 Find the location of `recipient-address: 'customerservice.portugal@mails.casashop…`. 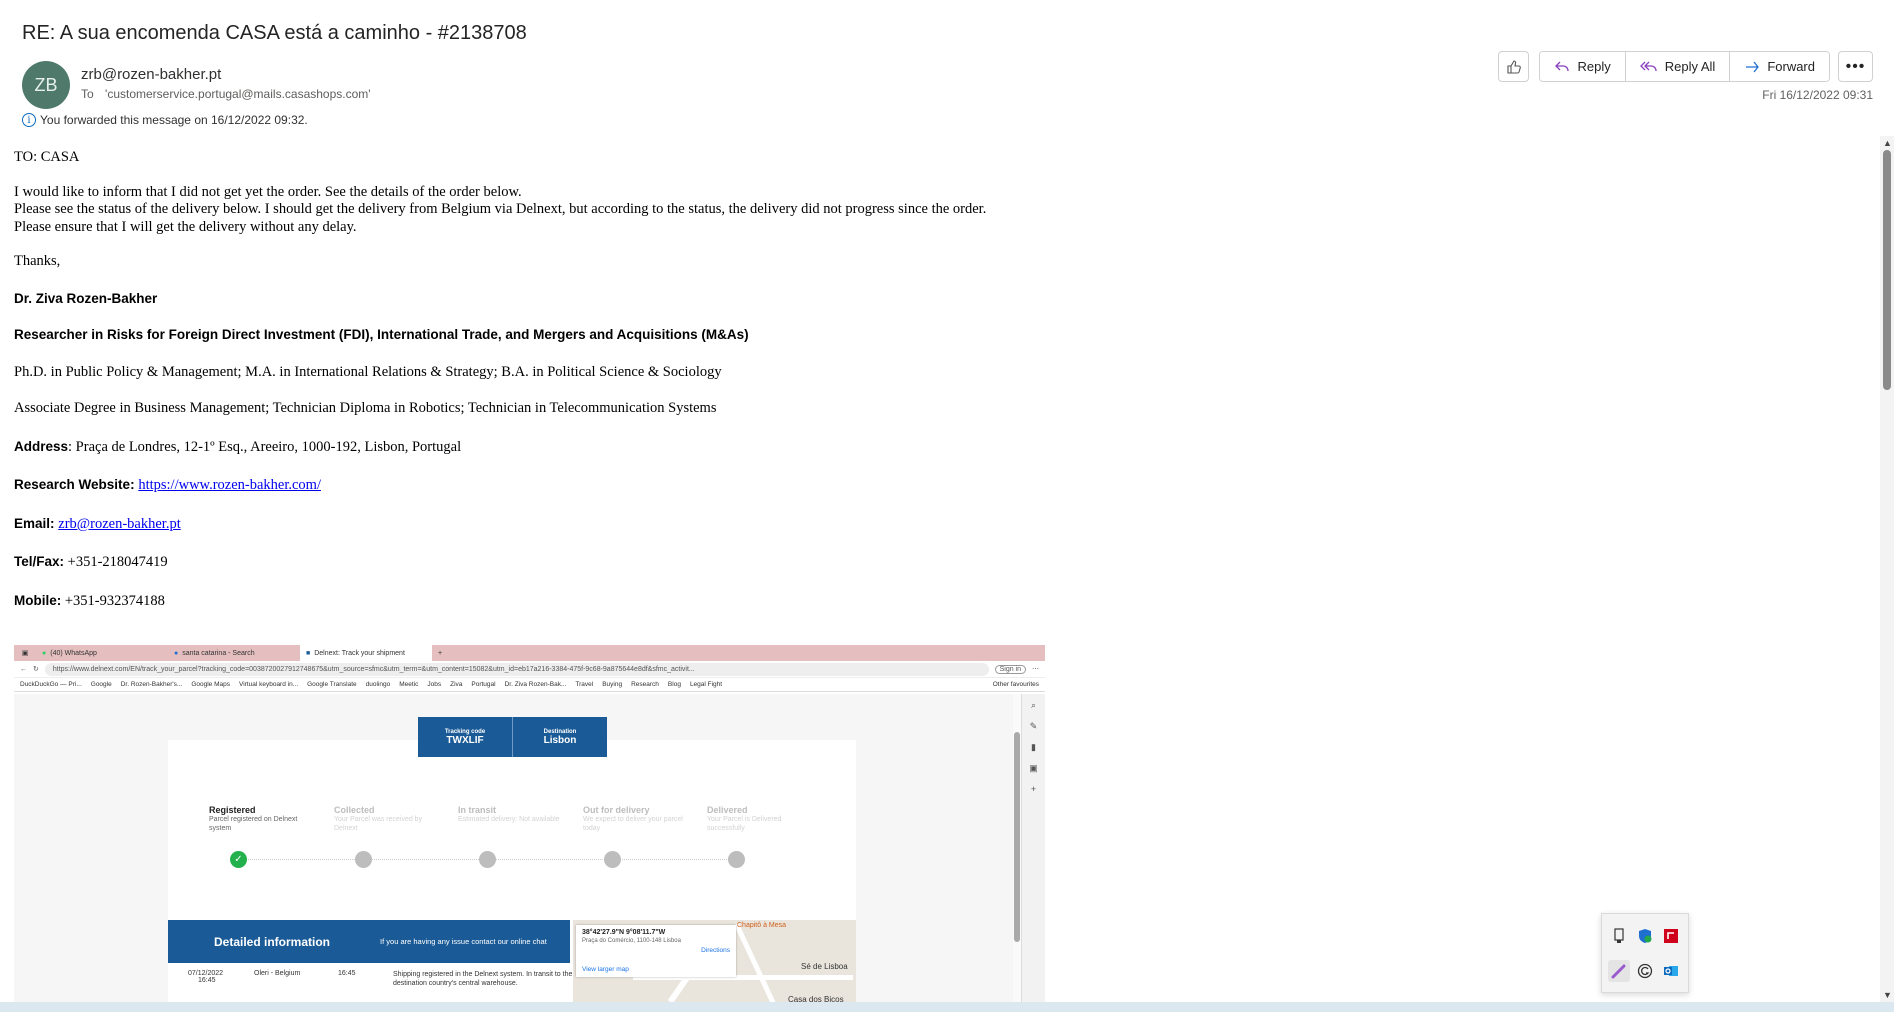

recipient-address: 'customerservice.portugal@mails.casashop… is located at coordinates (238, 94).